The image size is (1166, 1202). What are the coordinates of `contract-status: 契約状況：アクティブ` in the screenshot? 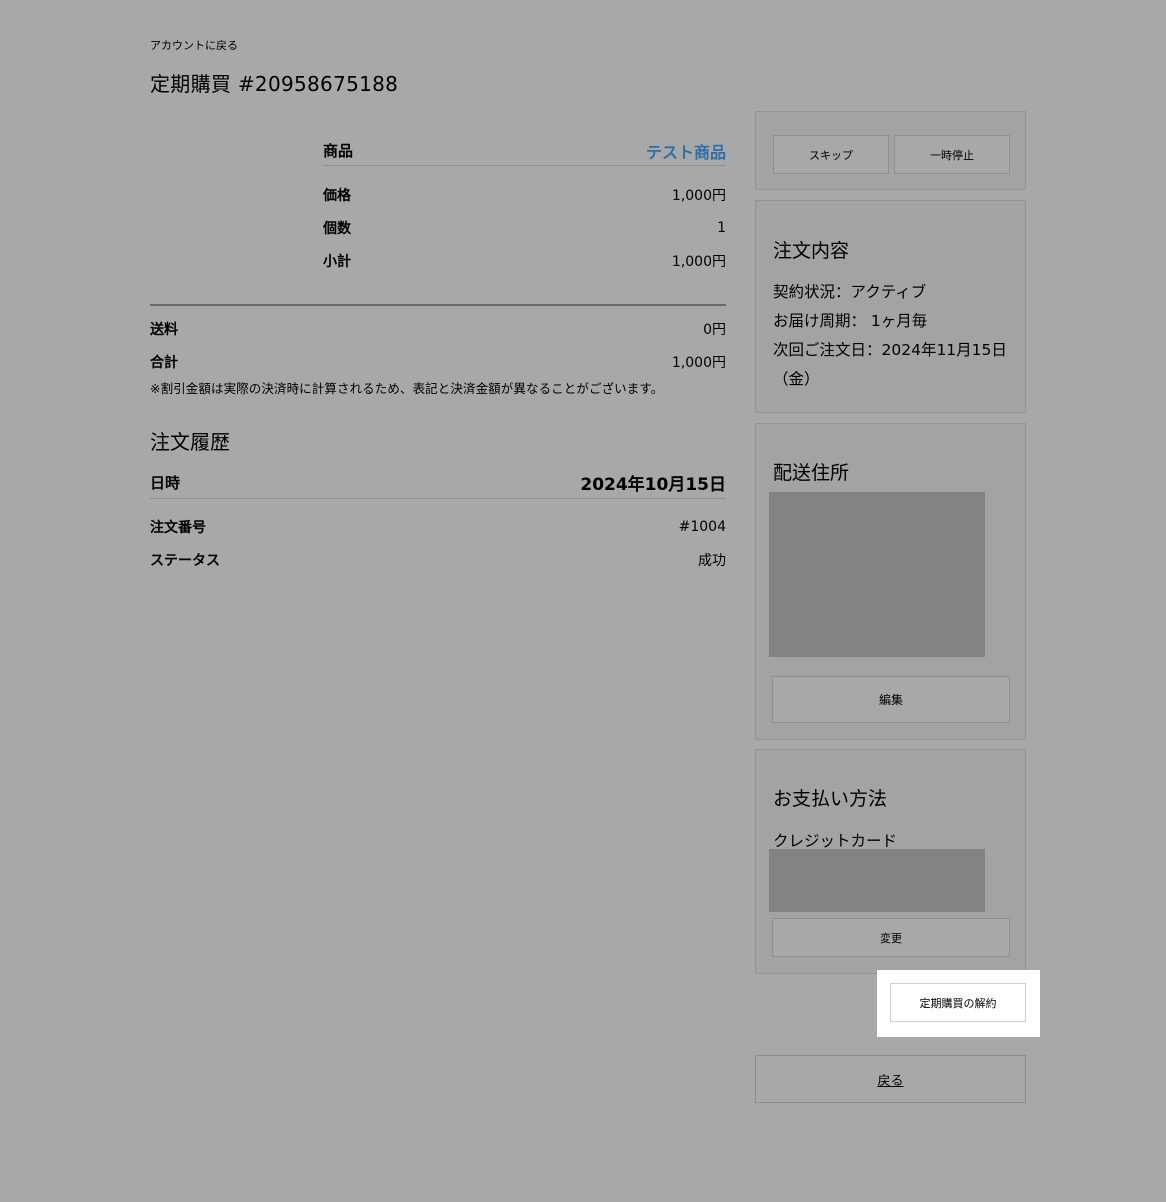 It's located at (850, 292).